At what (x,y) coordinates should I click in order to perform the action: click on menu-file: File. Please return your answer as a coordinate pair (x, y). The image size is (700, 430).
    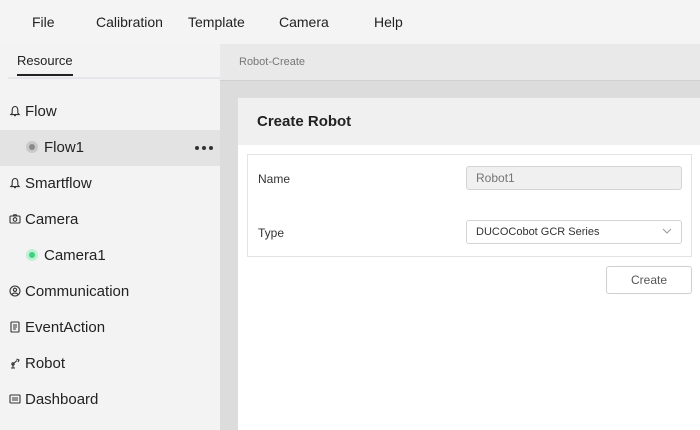
    Looking at the image, I should click on (43, 22).